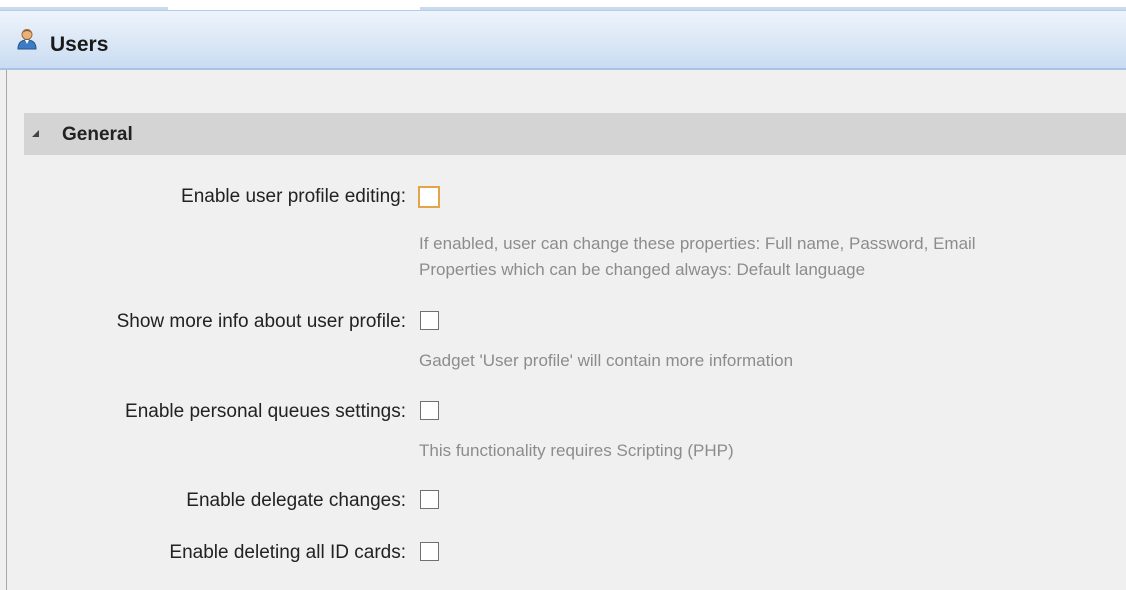 Image resolution: width=1126 pixels, height=590 pixels. Describe the element at coordinates (6, 330) in the screenshot. I see `left-divider` at that location.